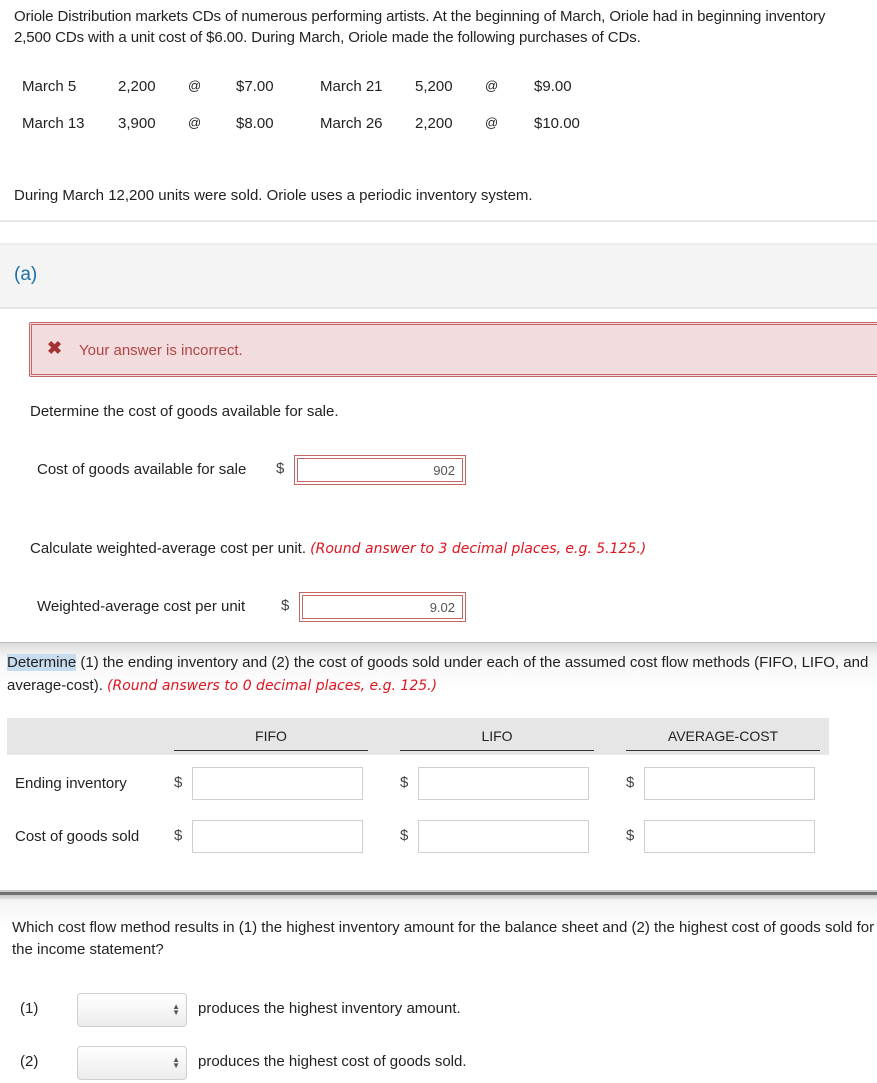  I want to click on purchase-date: March 21, so click(351, 86).